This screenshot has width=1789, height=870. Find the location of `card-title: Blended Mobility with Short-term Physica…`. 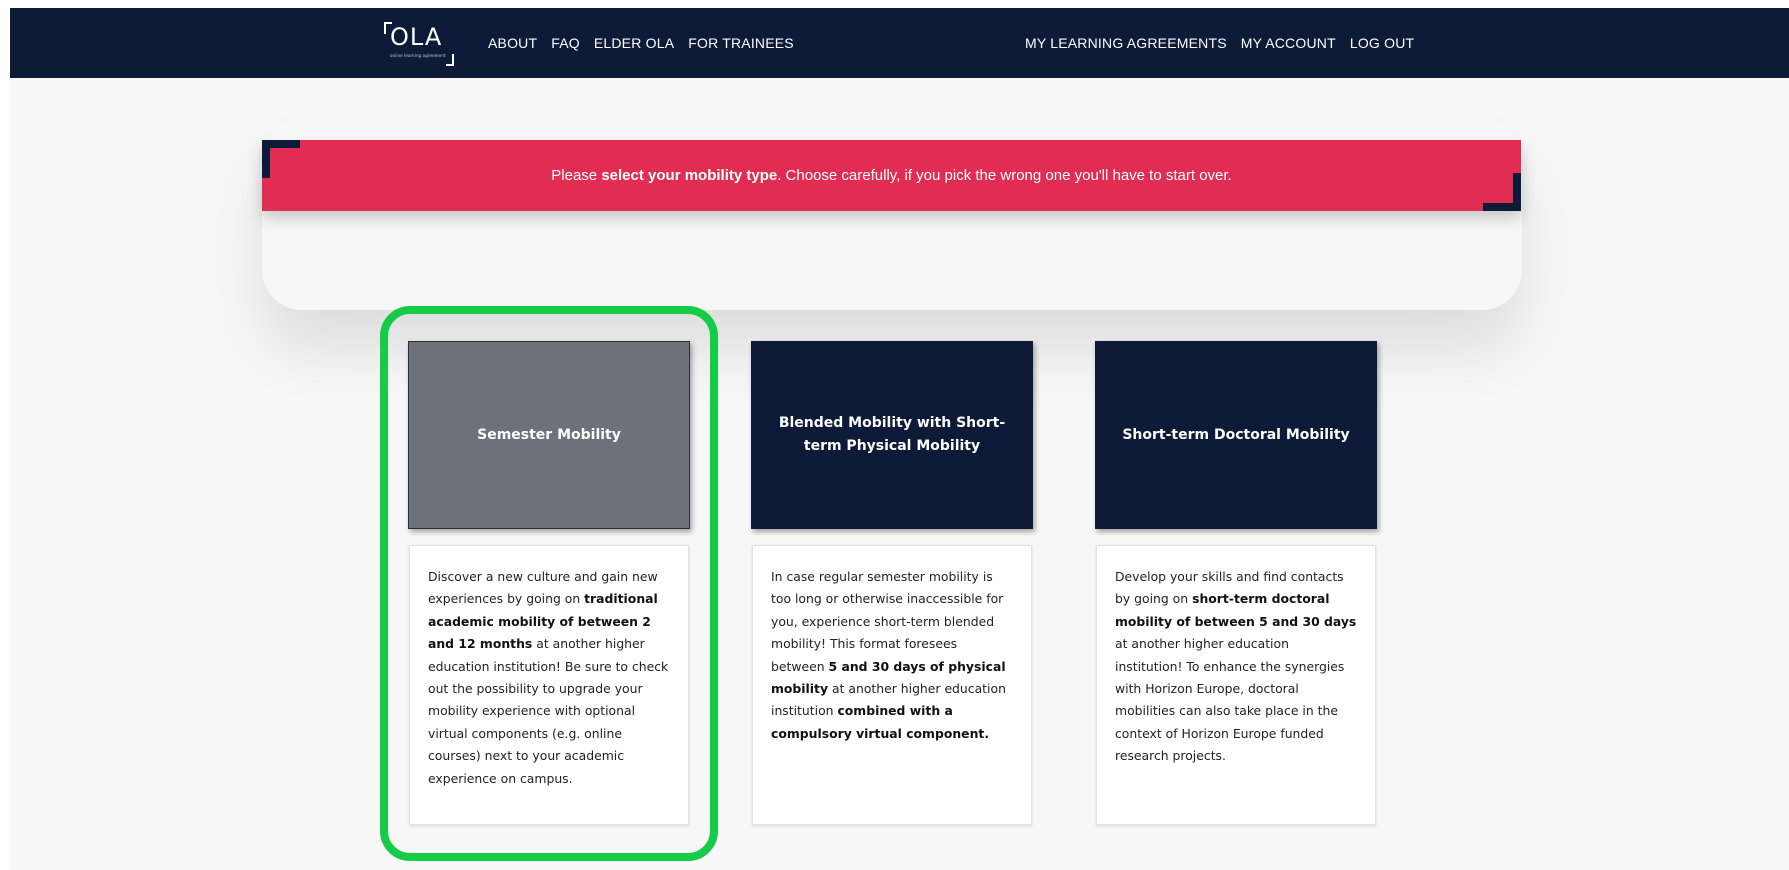

card-title: Blended Mobility with Short-term Physica… is located at coordinates (892, 434).